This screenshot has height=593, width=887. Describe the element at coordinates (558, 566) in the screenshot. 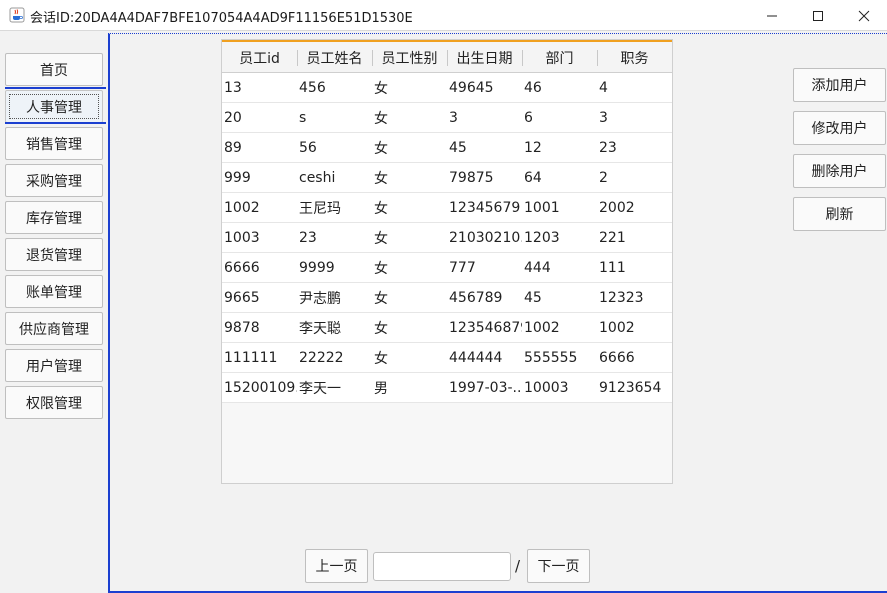

I see `next-page-button: 下一页` at that location.